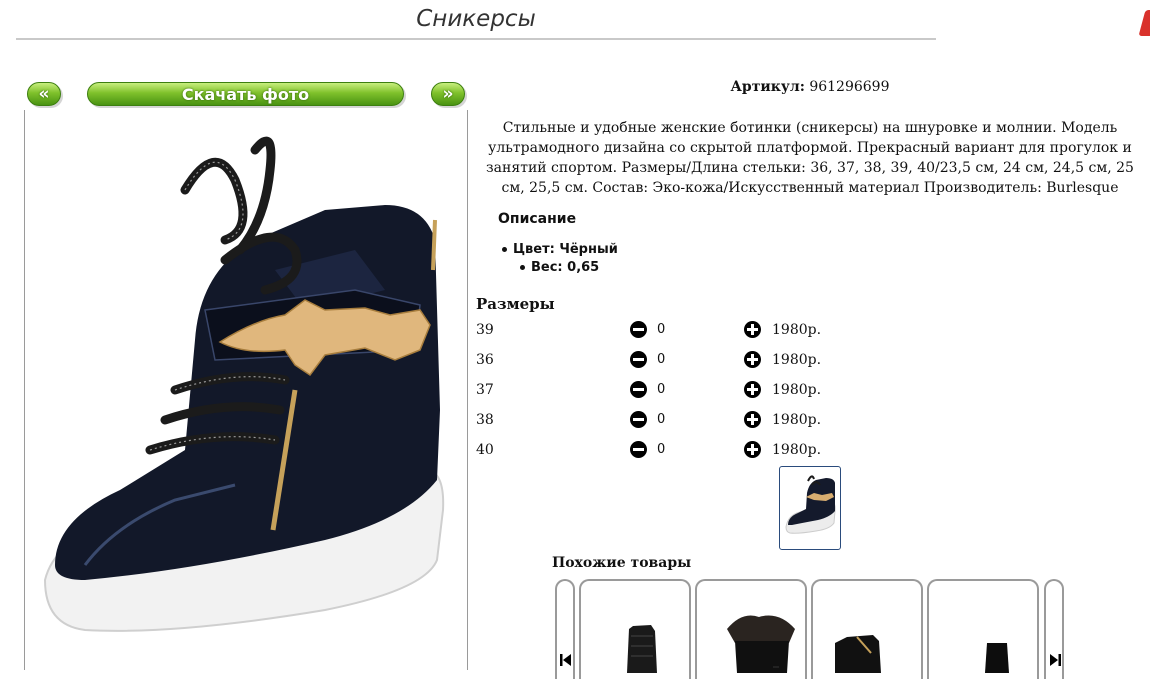 This screenshot has width=1150, height=679. Describe the element at coordinates (1144, 23) in the screenshot. I see `close-icon` at that location.